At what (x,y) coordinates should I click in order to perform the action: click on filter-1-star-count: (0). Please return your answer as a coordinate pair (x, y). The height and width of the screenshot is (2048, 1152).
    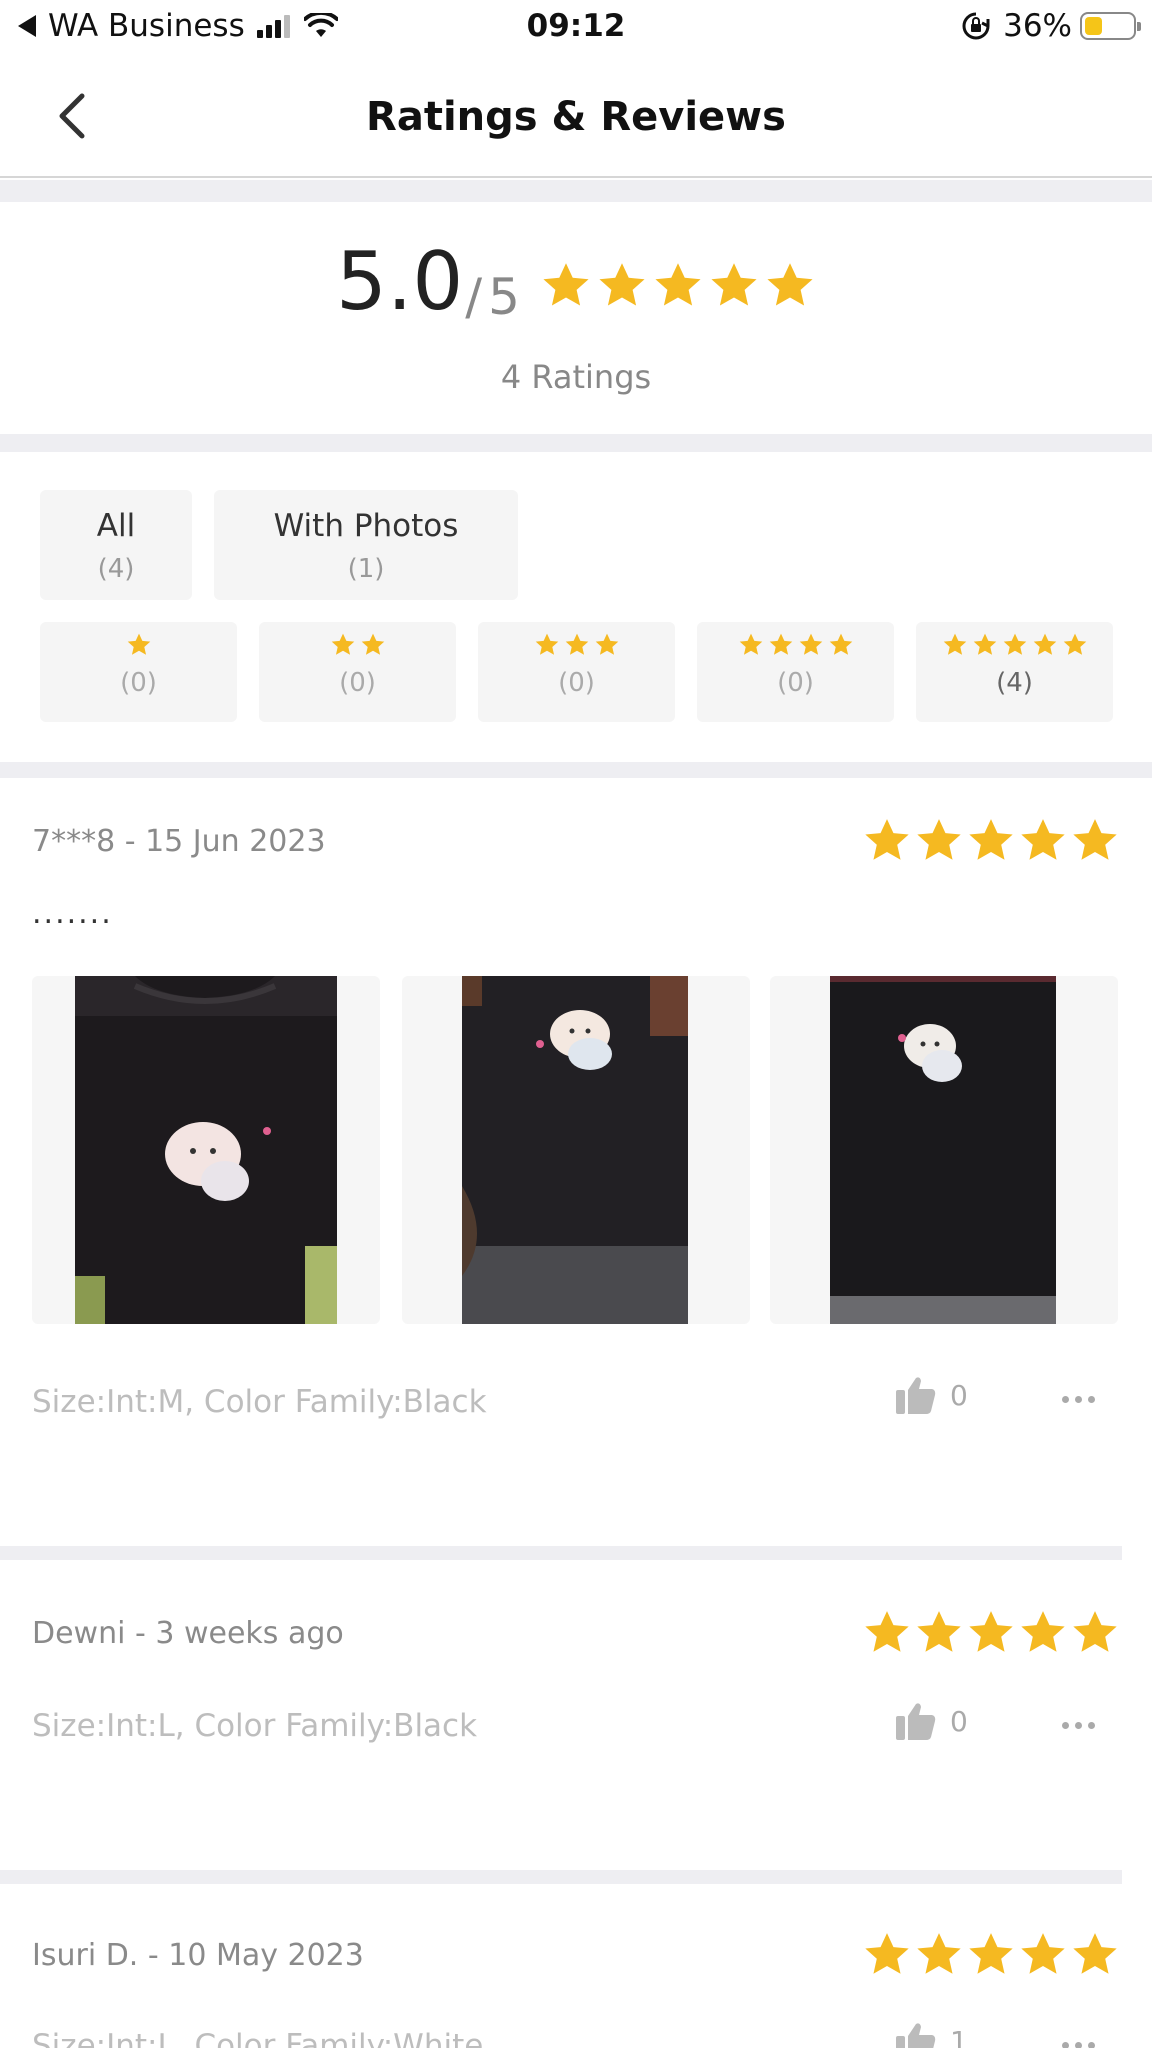
    Looking at the image, I should click on (138, 683).